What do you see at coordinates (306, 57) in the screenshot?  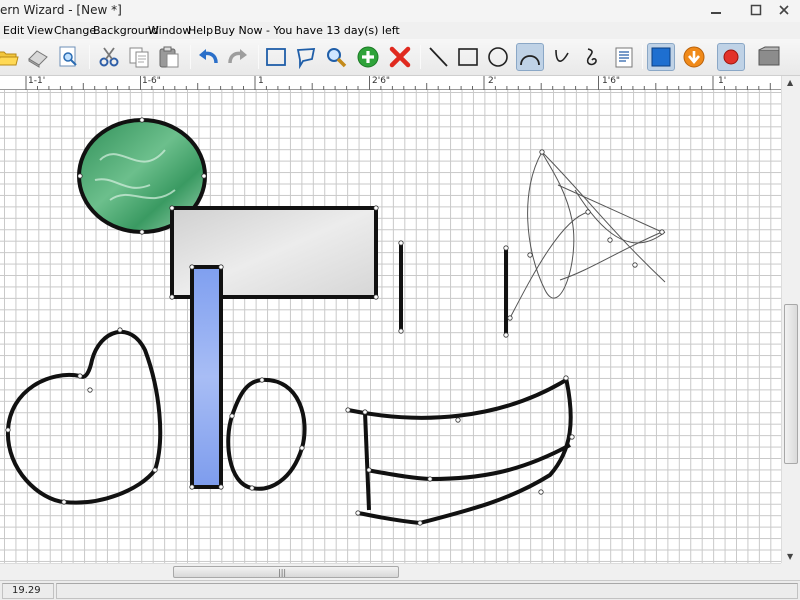 I see `lasso-select-button` at bounding box center [306, 57].